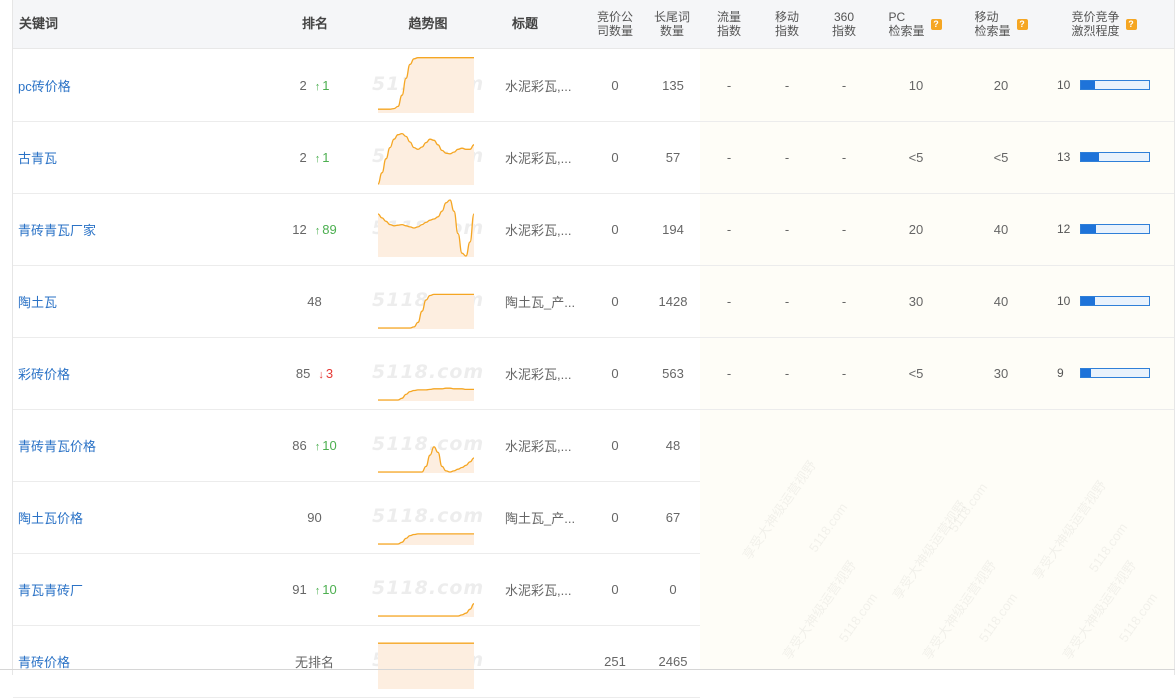 This screenshot has height=698, width=1175. Describe the element at coordinates (673, 85) in the screenshot. I see `longtail-cell: 135` at that location.